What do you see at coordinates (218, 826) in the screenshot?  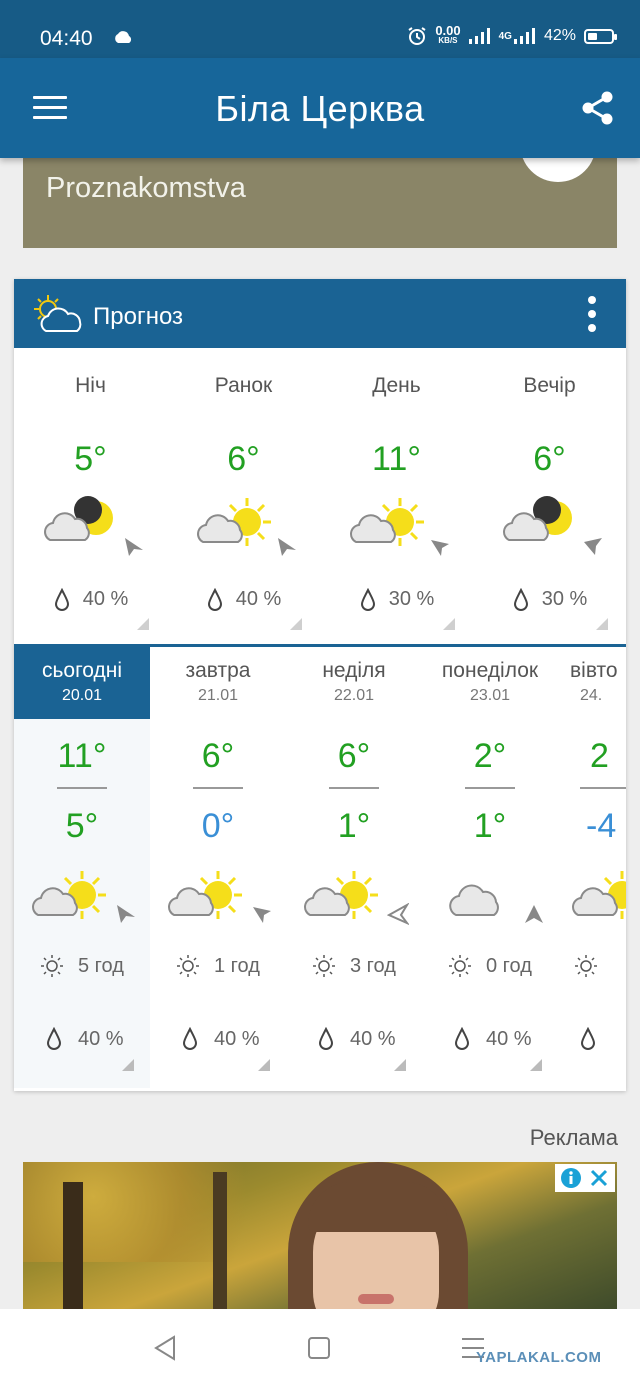 I see `day-low-temp: 0°` at bounding box center [218, 826].